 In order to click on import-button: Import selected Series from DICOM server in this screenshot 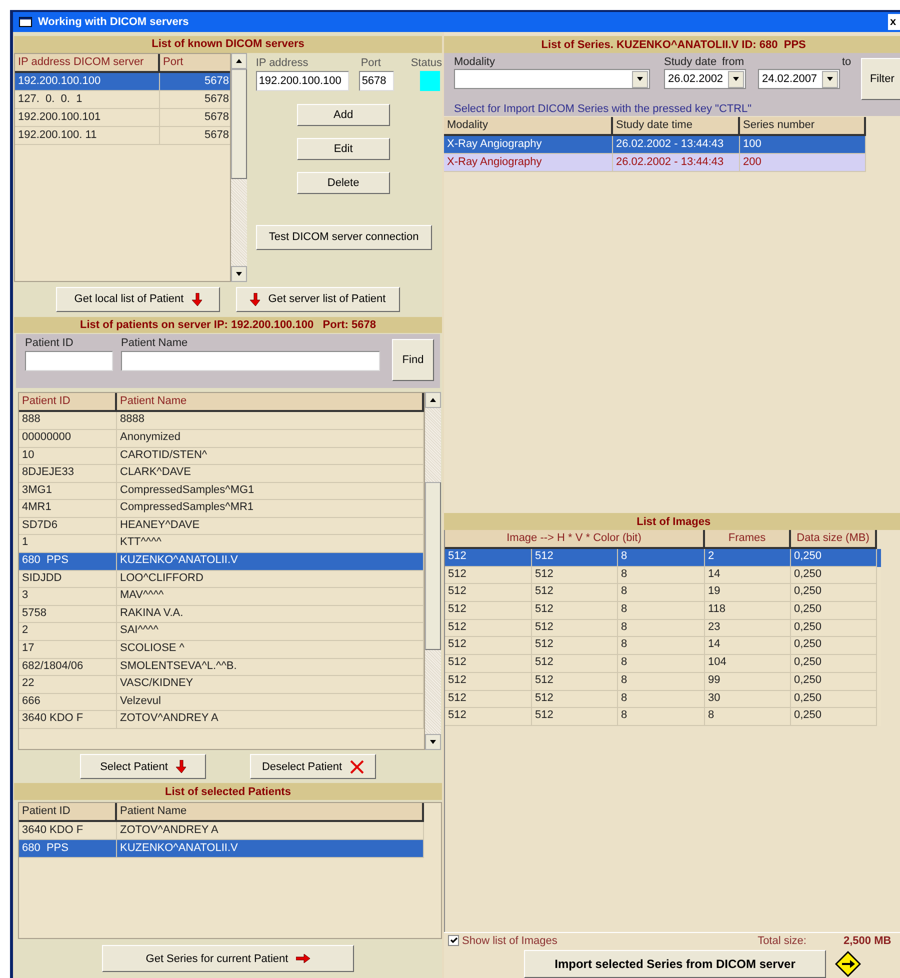, I will do `click(675, 964)`.